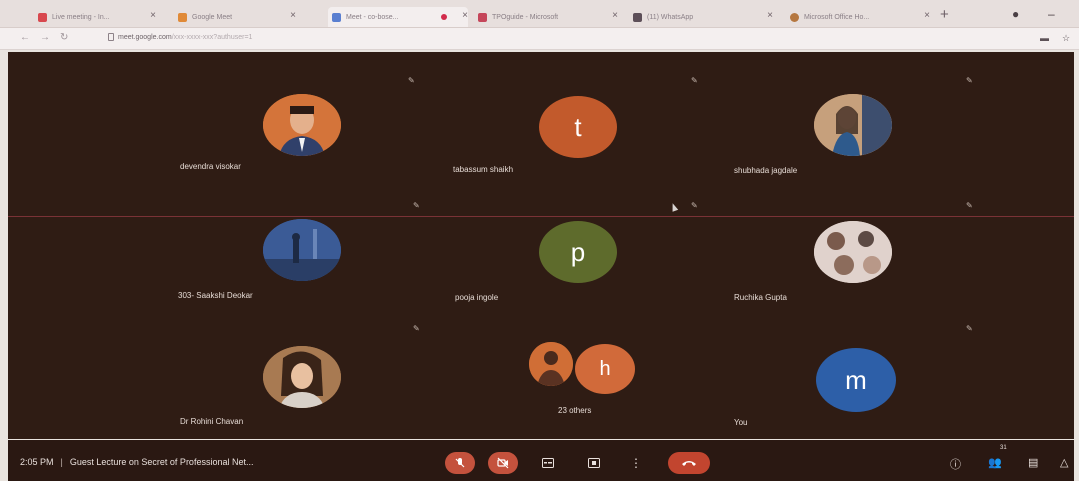  I want to click on participant-tile: ✎ Ruchika Gupta, so click(895, 245).